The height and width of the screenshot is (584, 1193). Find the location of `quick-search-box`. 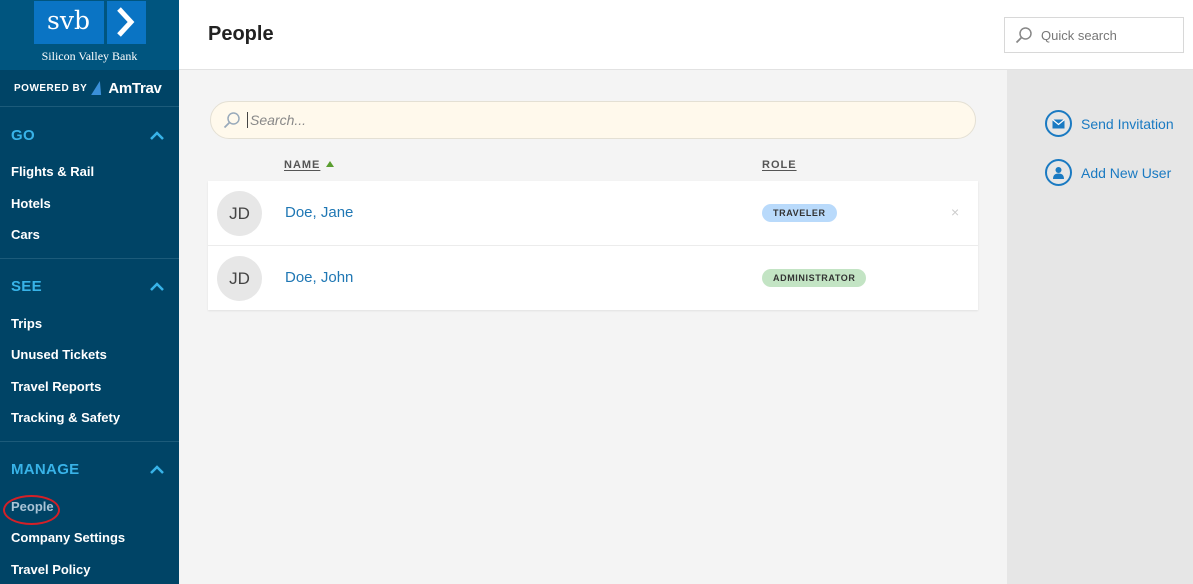

quick-search-box is located at coordinates (1094, 35).